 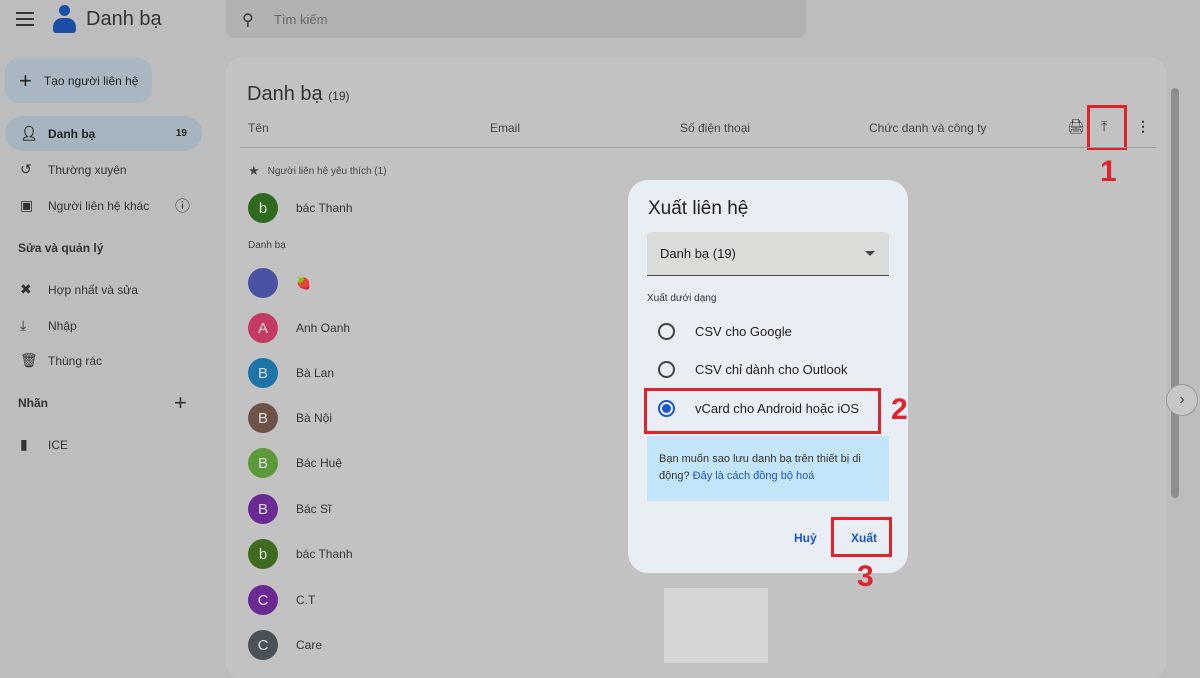 I want to click on sidebar-item-label: ICE, so click(x=58, y=444).